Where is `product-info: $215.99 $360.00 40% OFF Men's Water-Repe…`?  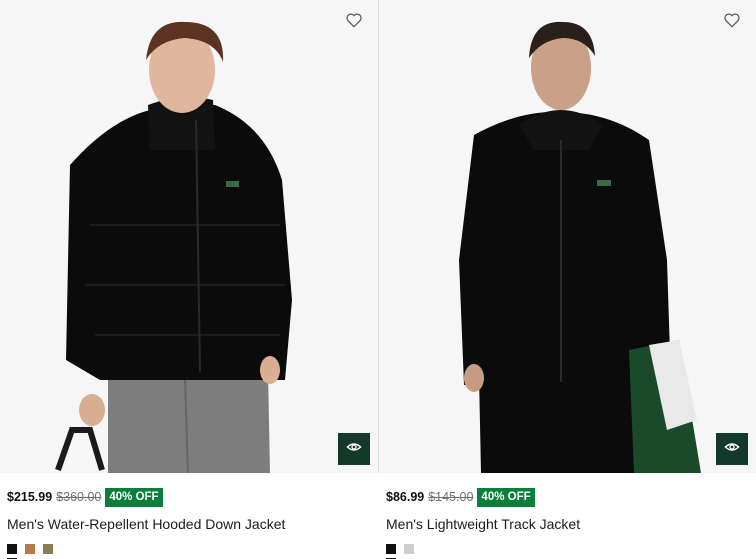 product-info: $215.99 $360.00 40% OFF Men's Water-Repe… is located at coordinates (187, 523).